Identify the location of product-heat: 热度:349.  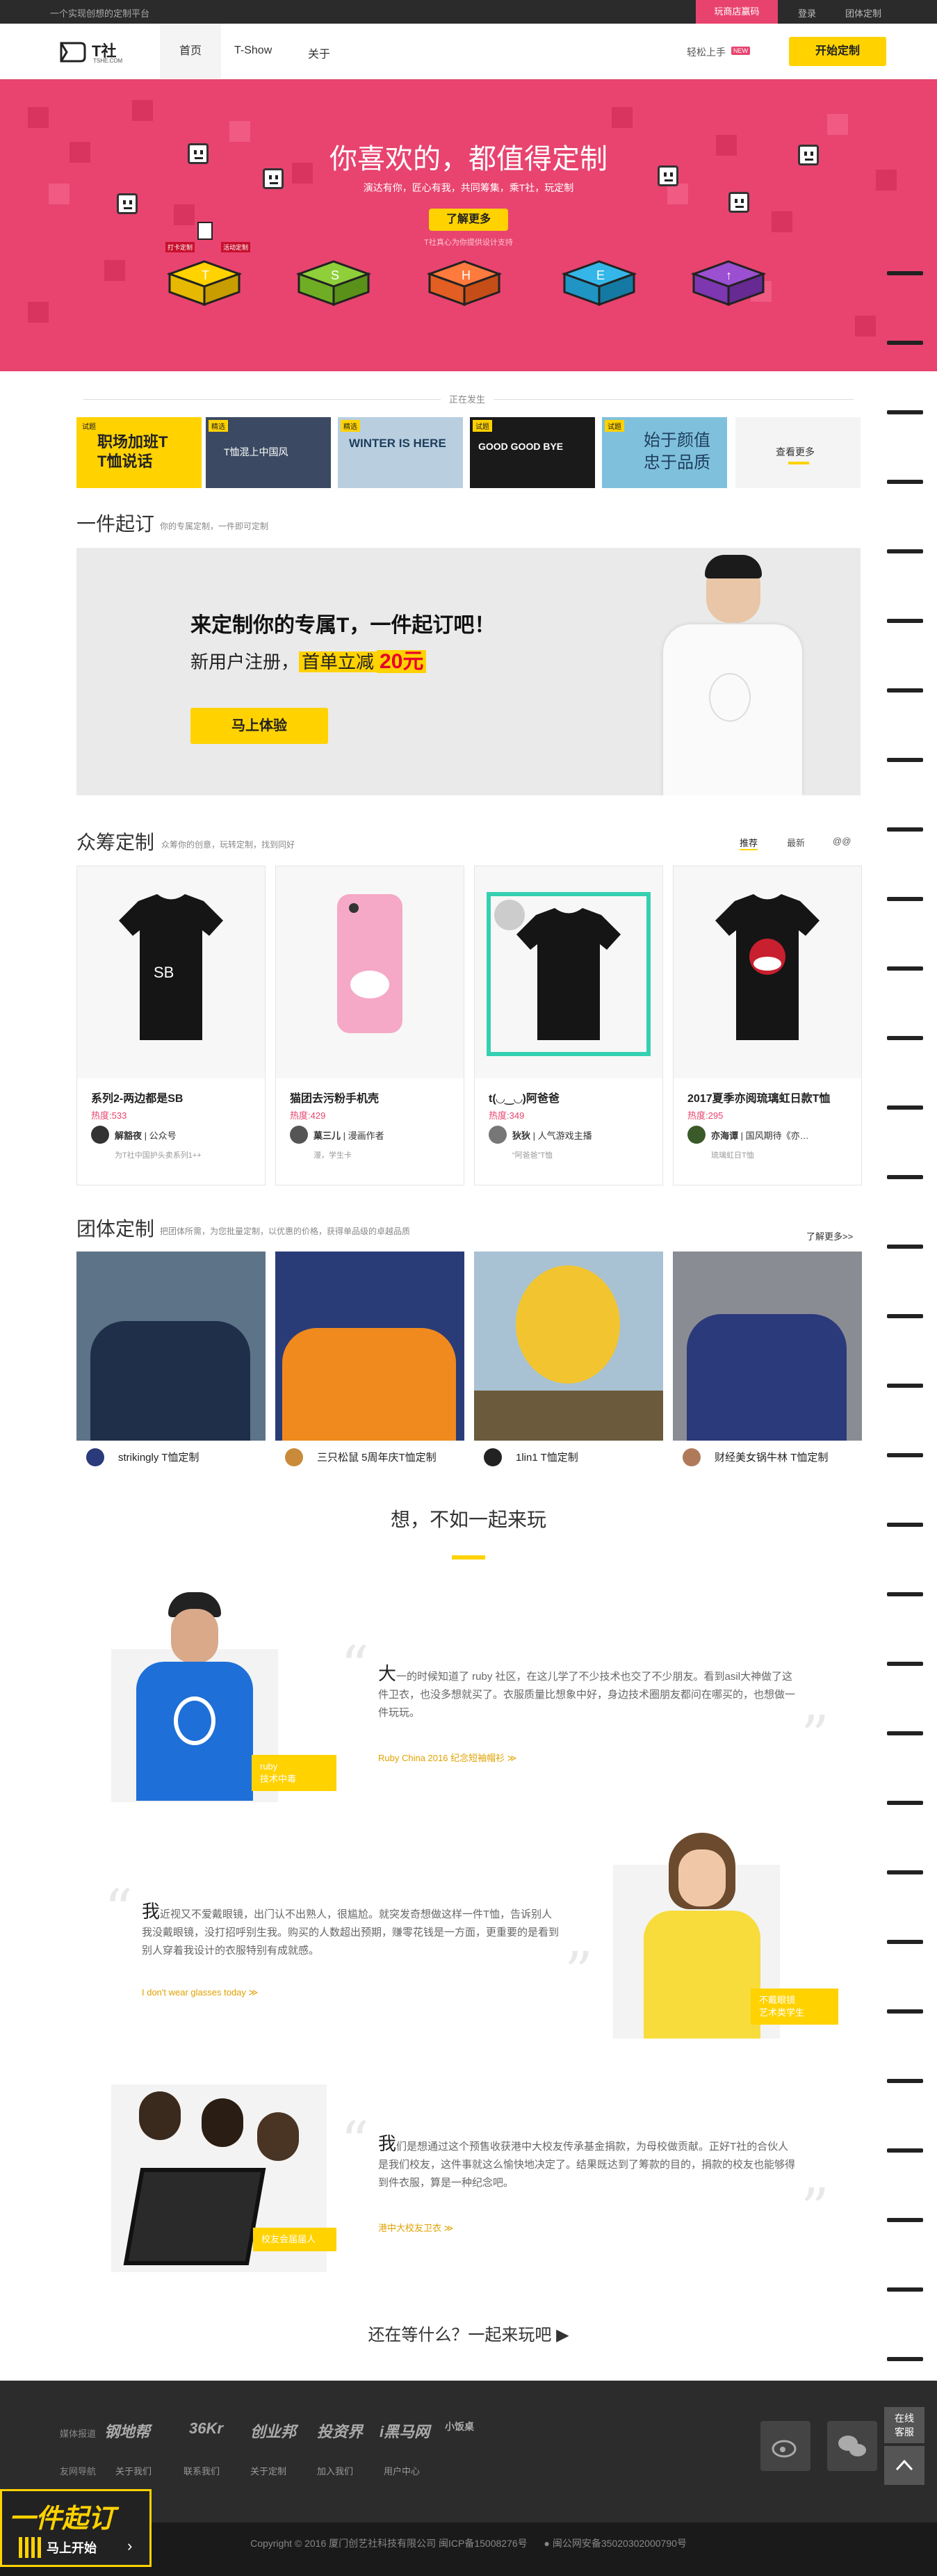
(507, 1115).